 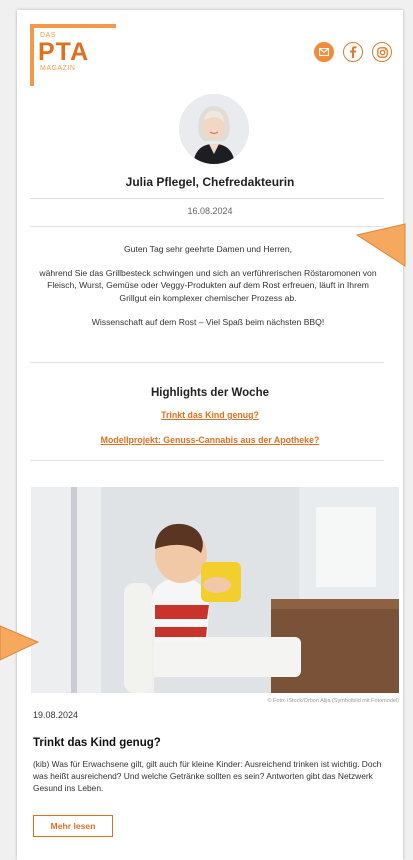 What do you see at coordinates (214, 129) in the screenshot?
I see `editor-avatar` at bounding box center [214, 129].